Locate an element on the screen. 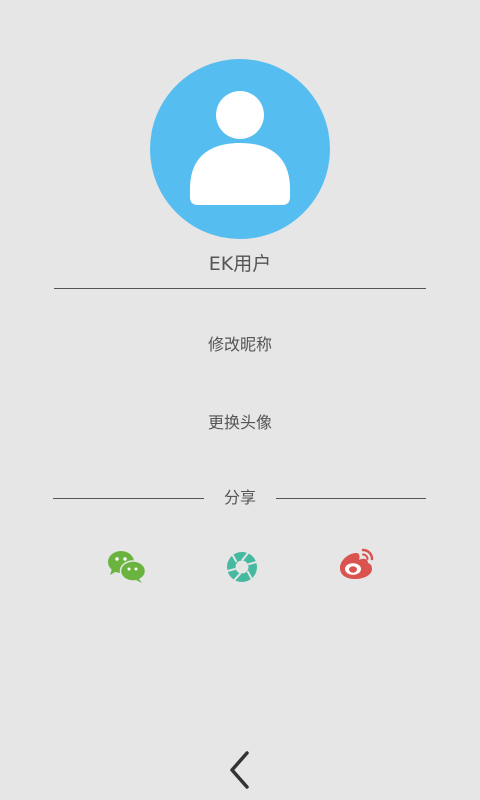 The width and height of the screenshot is (480, 800). user-silhouette-icon is located at coordinates (240, 148).